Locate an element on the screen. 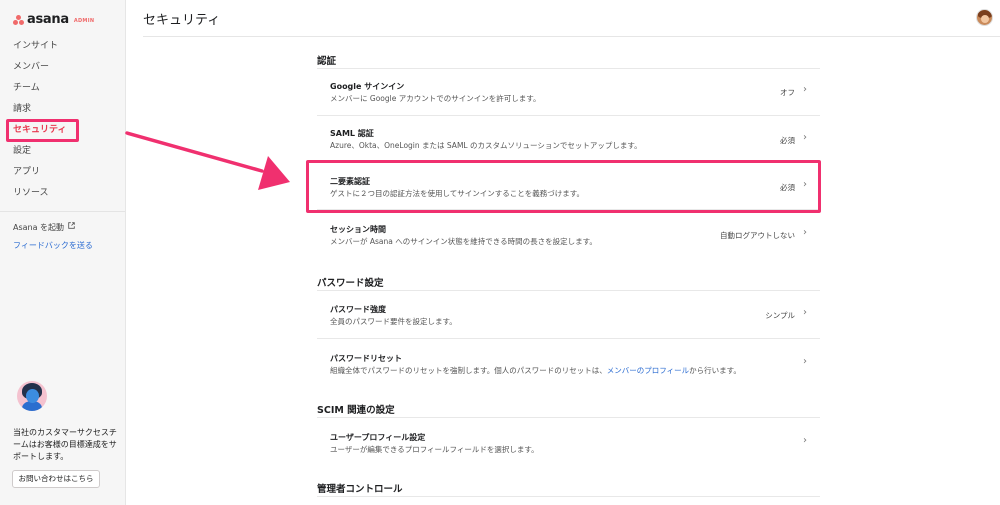 The image size is (1000, 505). page-title: セキュリティ is located at coordinates (182, 20).